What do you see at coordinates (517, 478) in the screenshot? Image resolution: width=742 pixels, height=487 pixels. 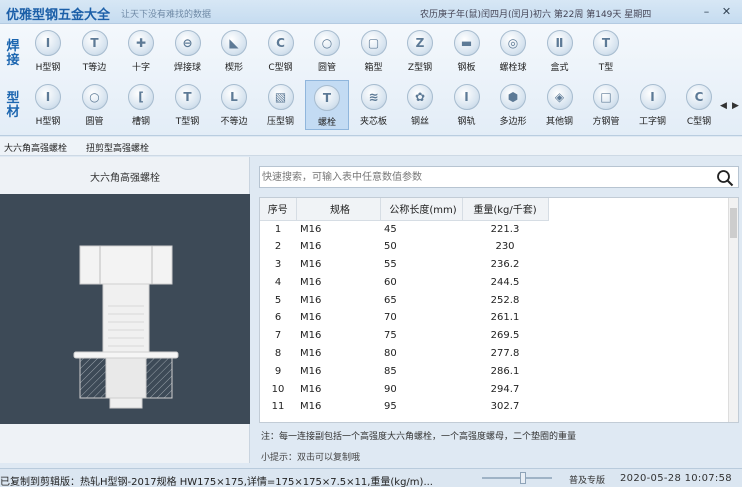 I see `opacity-slider` at bounding box center [517, 478].